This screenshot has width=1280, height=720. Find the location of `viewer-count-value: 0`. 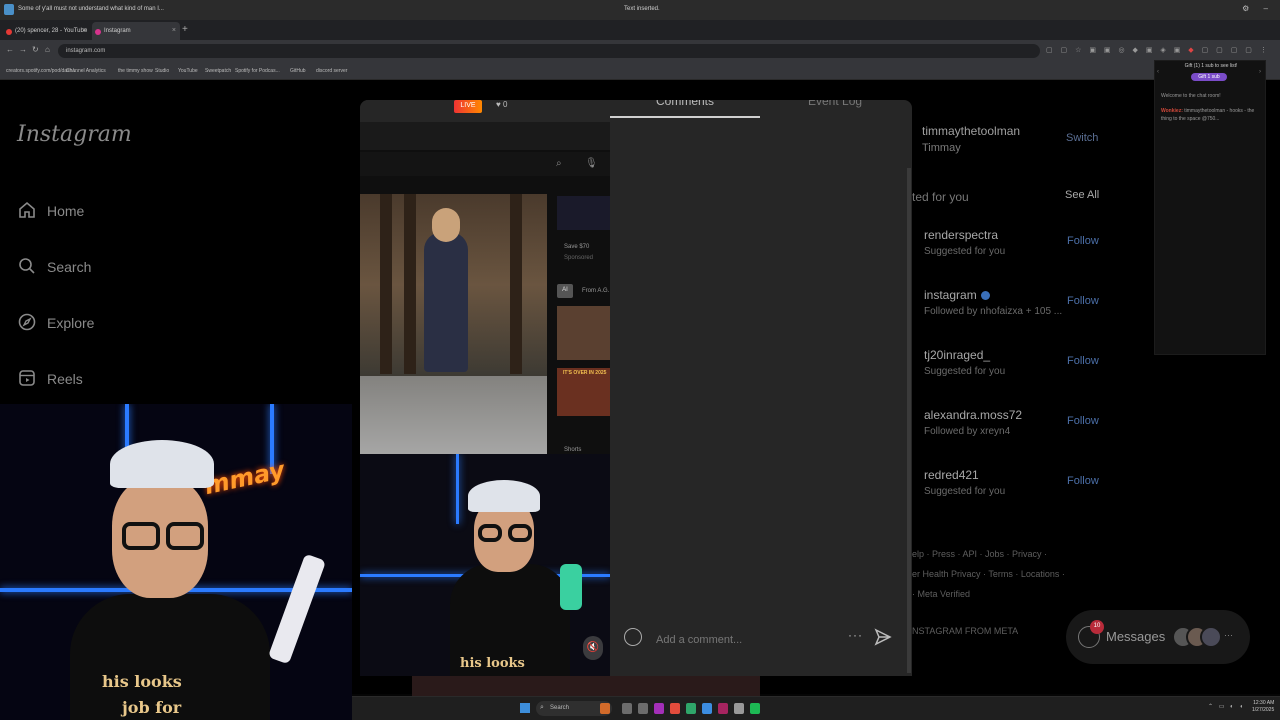

viewer-count-value: 0 is located at coordinates (505, 104).